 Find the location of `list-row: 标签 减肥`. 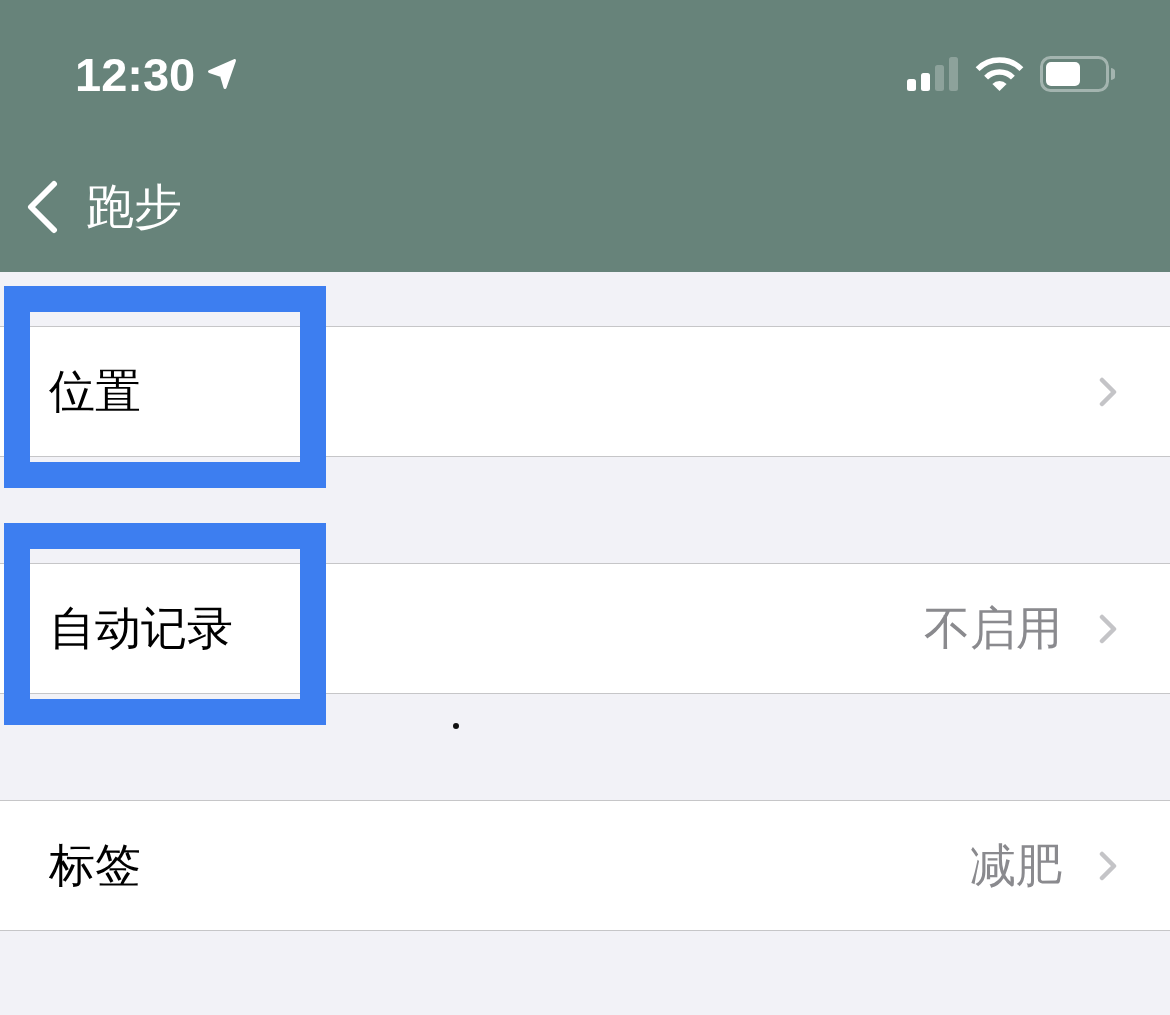

list-row: 标签 减肥 is located at coordinates (585, 865).